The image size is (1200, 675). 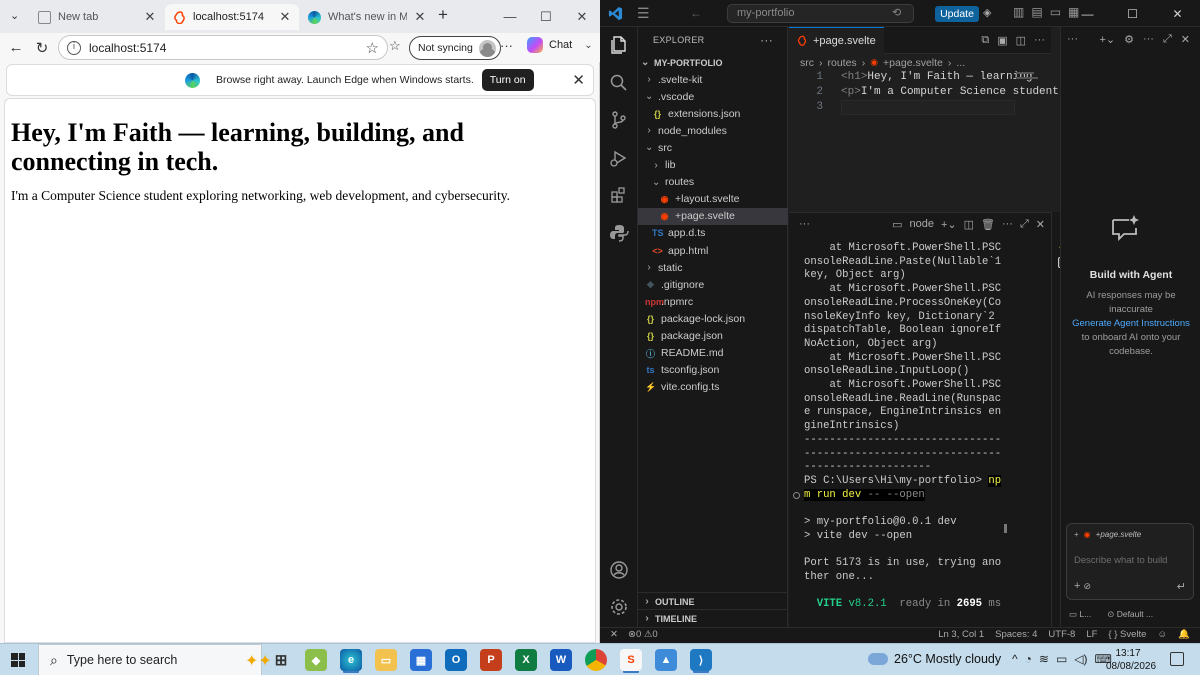 What do you see at coordinates (232, 17) in the screenshot?
I see `tab-localhost: localhost:5174 ✕` at bounding box center [232, 17].